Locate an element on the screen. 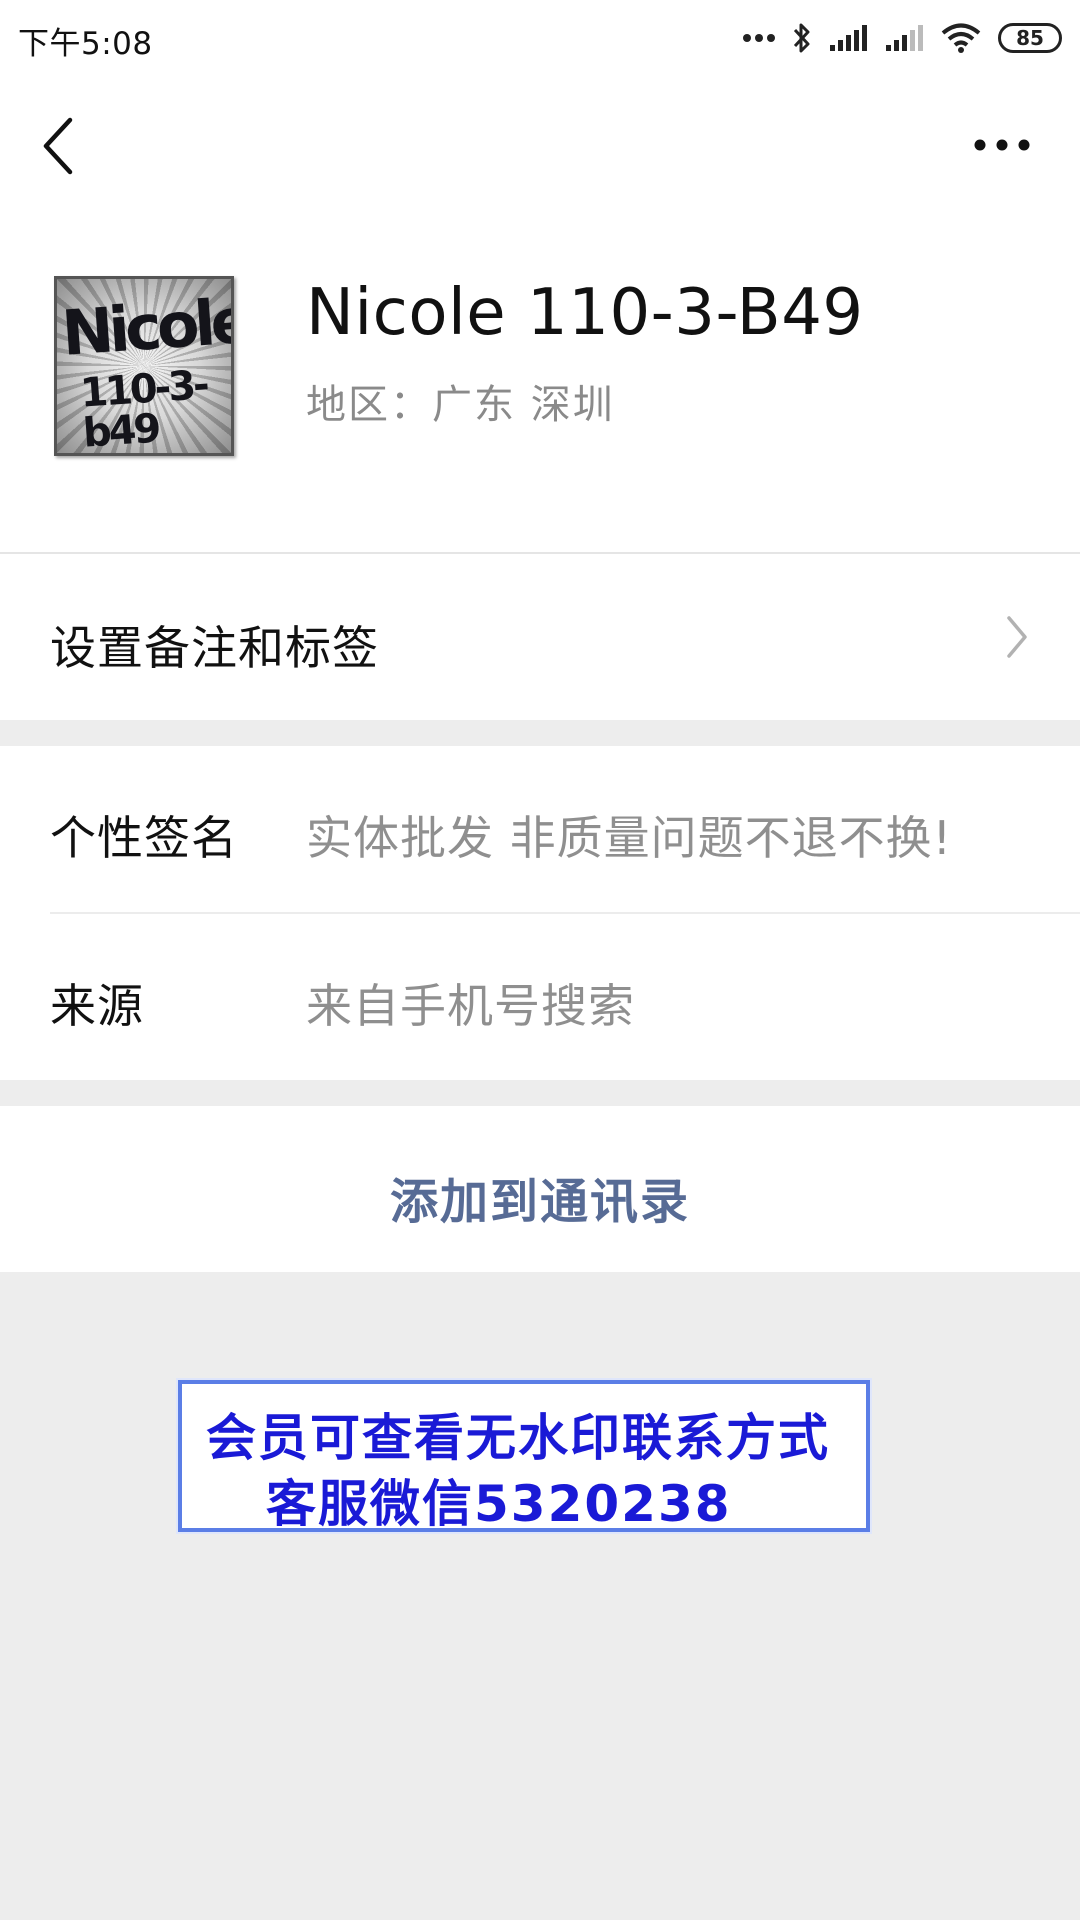 This screenshot has height=1920, width=1080. contact-region: 地区：广东 深圳 is located at coordinates (460, 405).